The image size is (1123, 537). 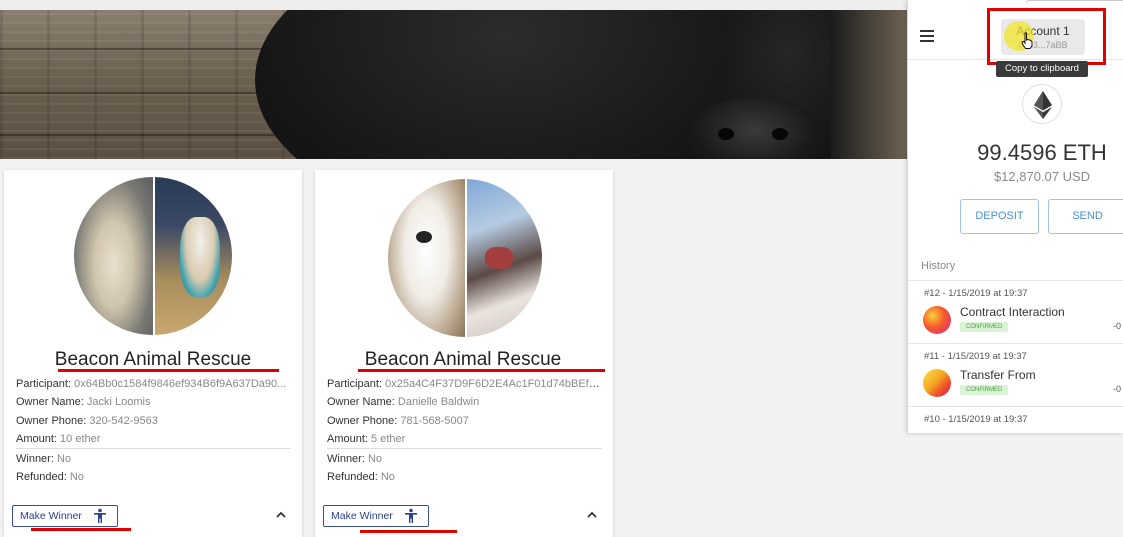 What do you see at coordinates (1042, 176) in the screenshot?
I see `usd-balance: $12,870.07 USD` at bounding box center [1042, 176].